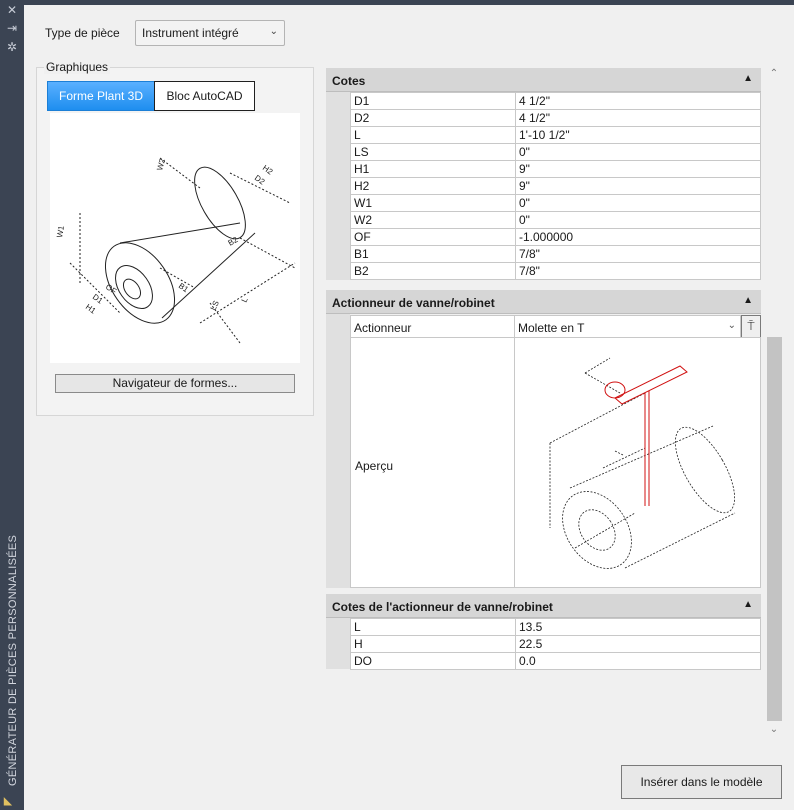 This screenshot has width=794, height=810. I want to click on cote-row: OF -1.000000, so click(555, 237).